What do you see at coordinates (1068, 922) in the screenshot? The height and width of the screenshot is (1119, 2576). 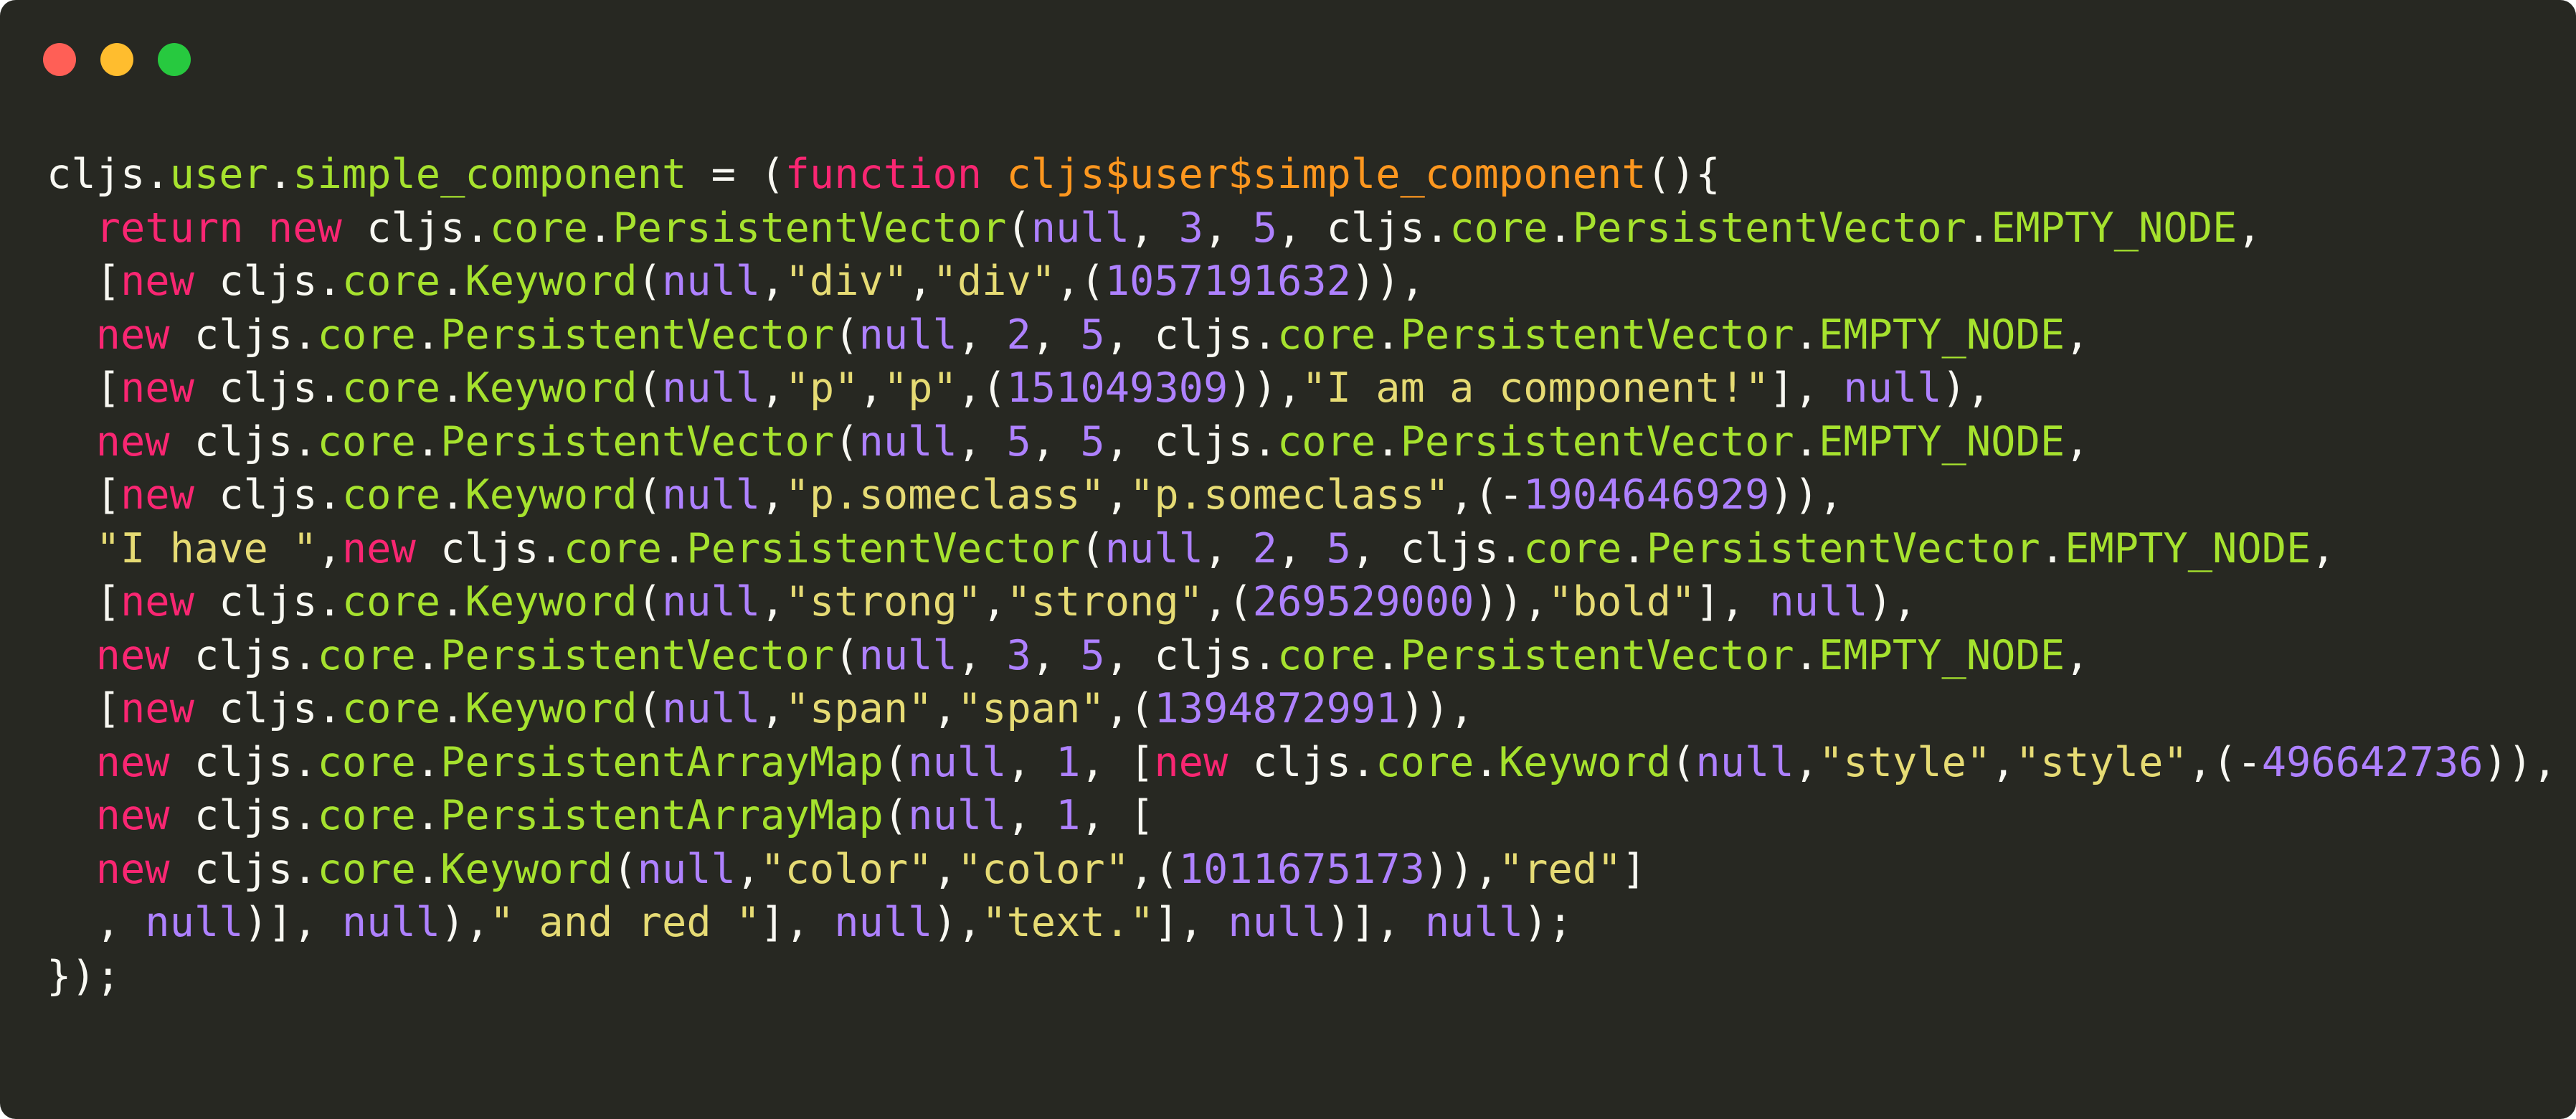 I see `code-string: "text."` at bounding box center [1068, 922].